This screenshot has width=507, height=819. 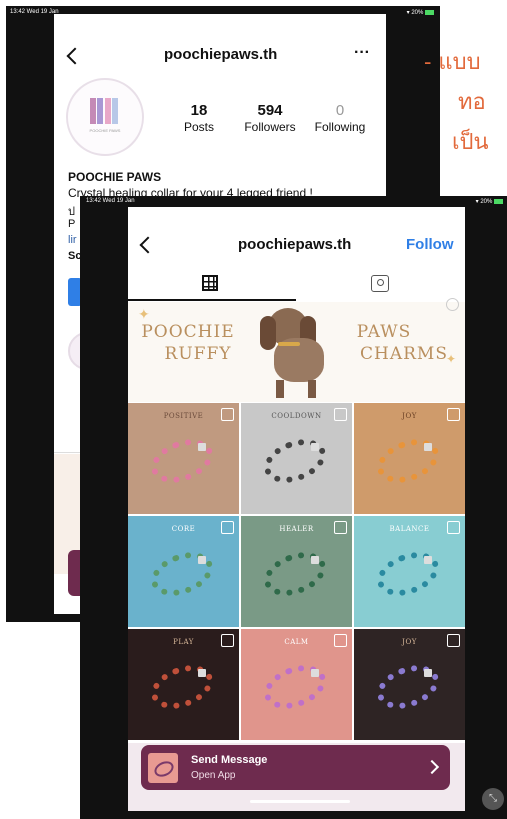 I want to click on back-arrow-icon, so click(x=148, y=245).